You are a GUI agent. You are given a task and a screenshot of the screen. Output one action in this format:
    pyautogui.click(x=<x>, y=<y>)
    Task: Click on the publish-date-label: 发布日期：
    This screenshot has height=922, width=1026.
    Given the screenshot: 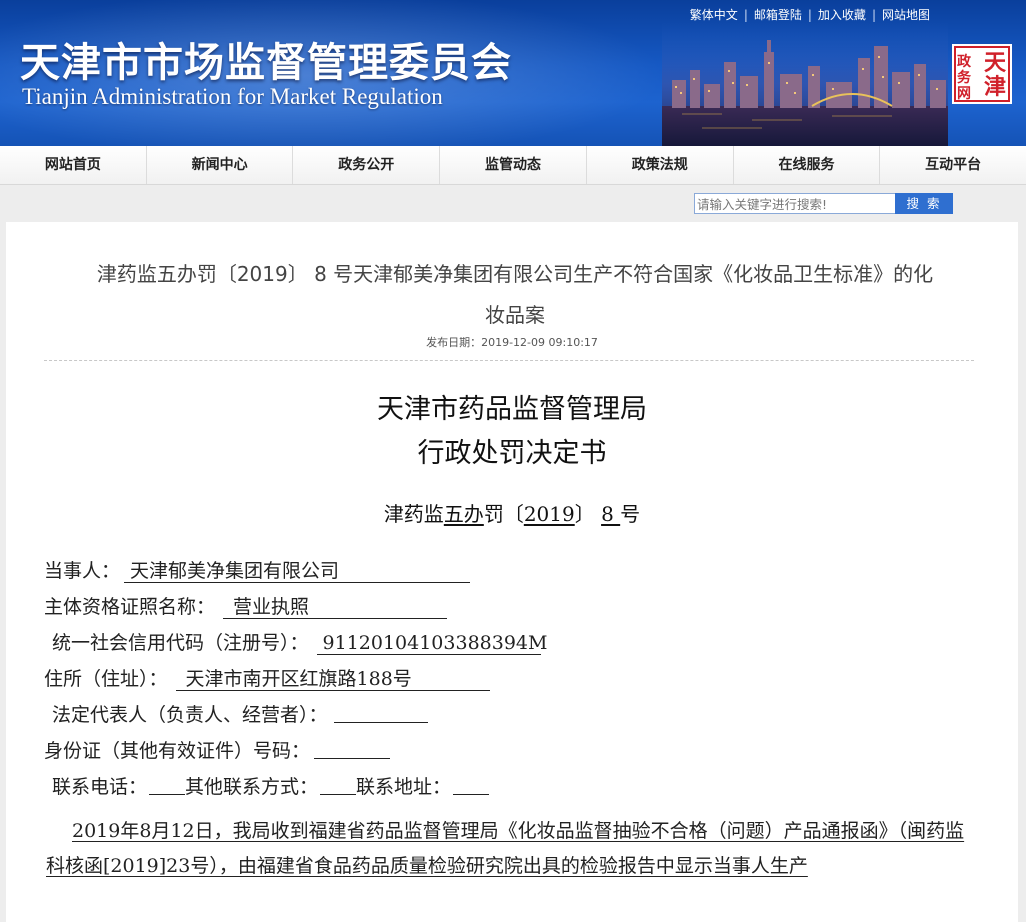 What is the action you would take?
    pyautogui.click(x=454, y=342)
    